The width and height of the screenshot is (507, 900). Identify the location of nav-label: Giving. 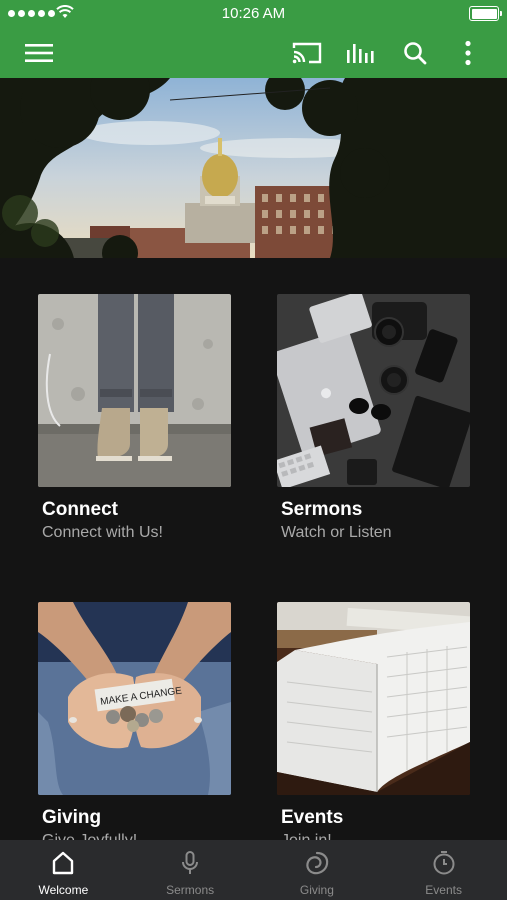
(316, 890).